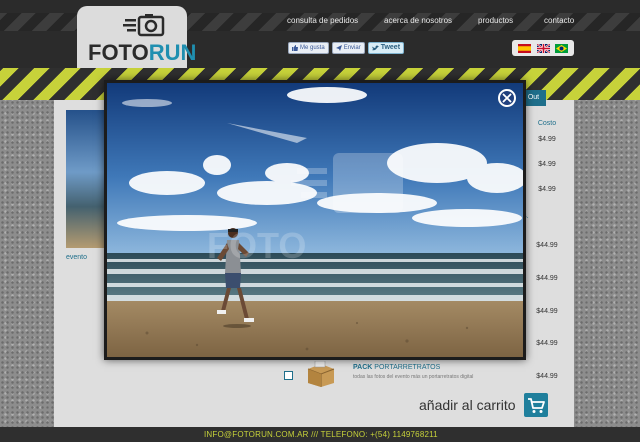  What do you see at coordinates (288, 375) in the screenshot?
I see `pack-checkbox` at bounding box center [288, 375].